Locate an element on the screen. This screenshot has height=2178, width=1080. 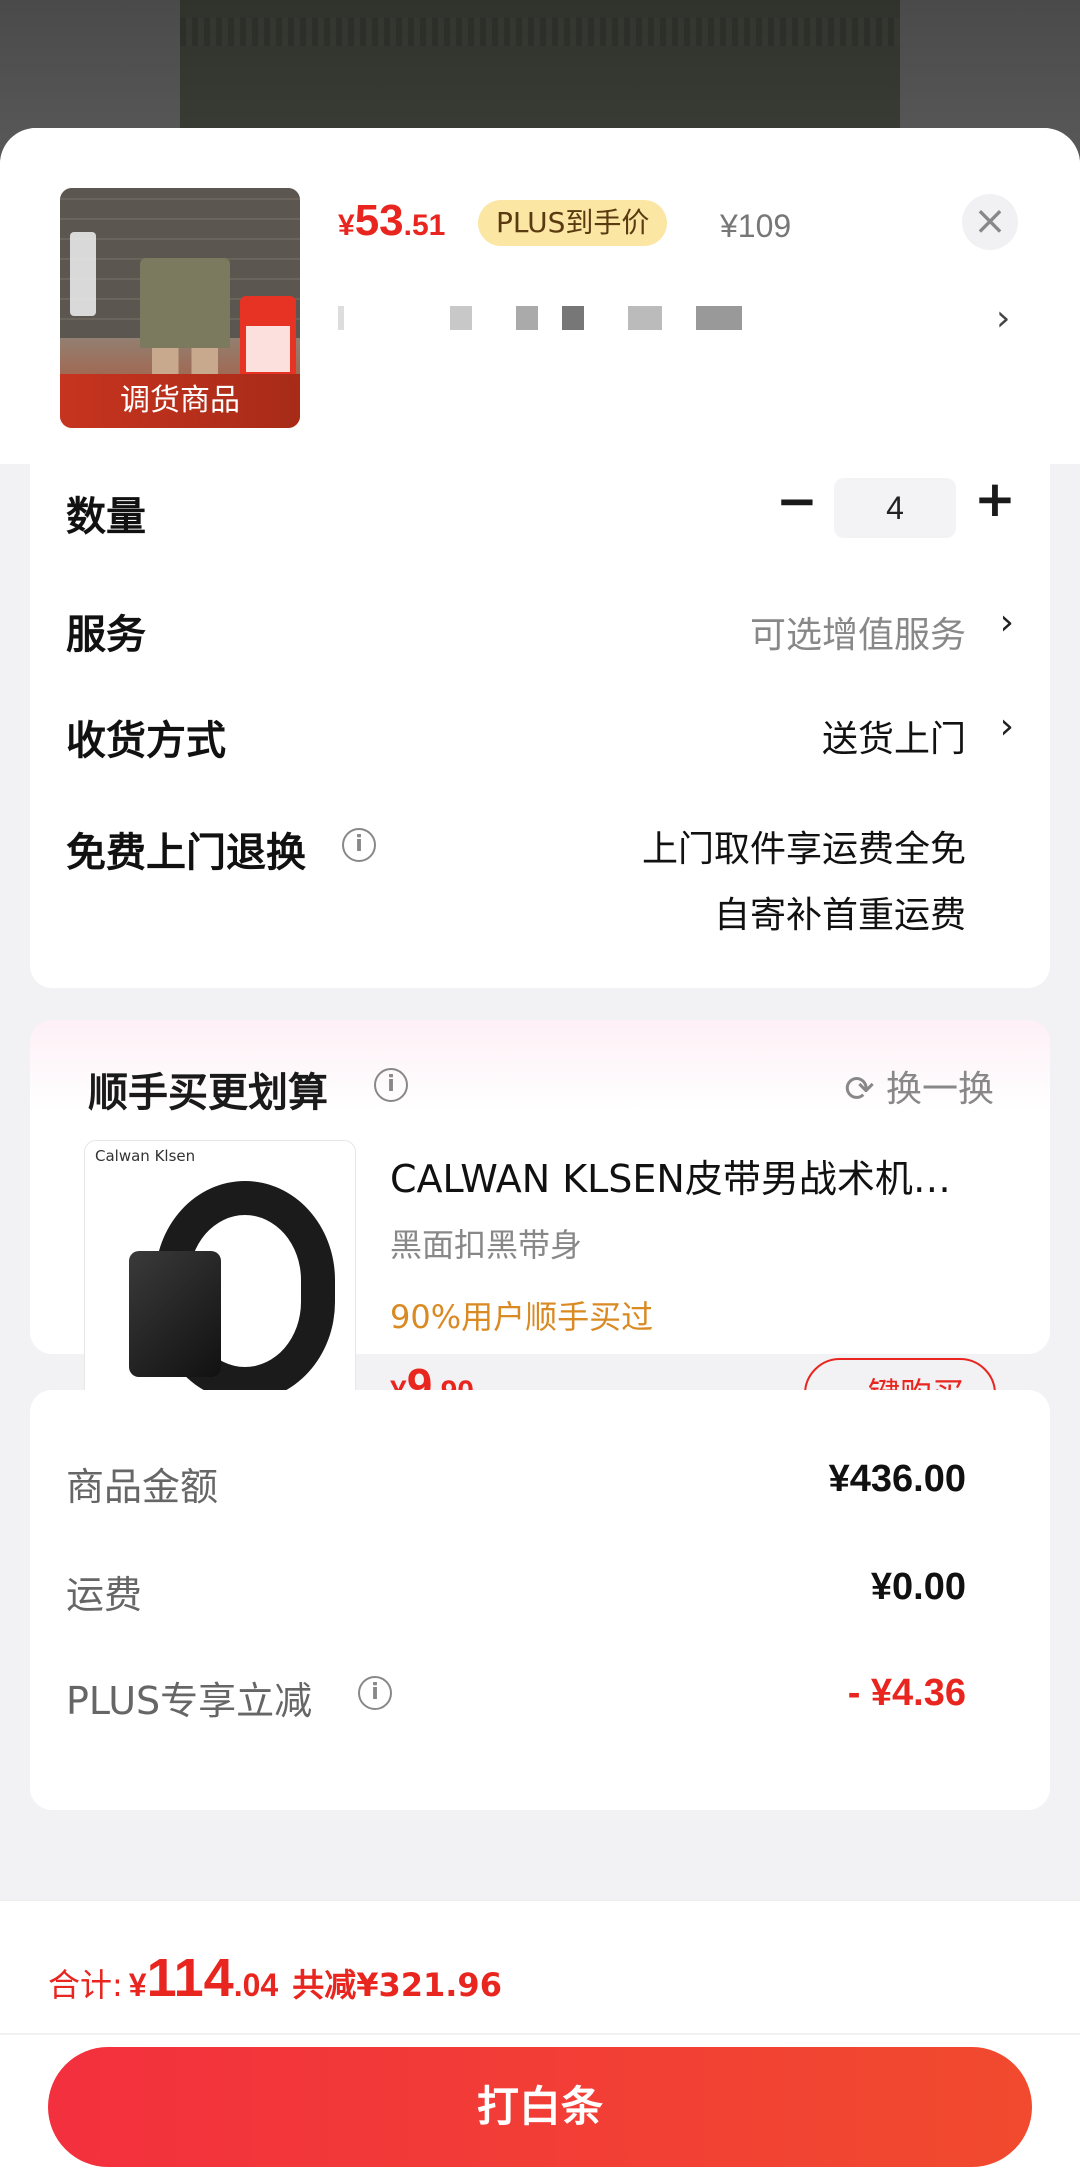
pay-with-baitiao-button: 打白条 is located at coordinates (540, 2107).